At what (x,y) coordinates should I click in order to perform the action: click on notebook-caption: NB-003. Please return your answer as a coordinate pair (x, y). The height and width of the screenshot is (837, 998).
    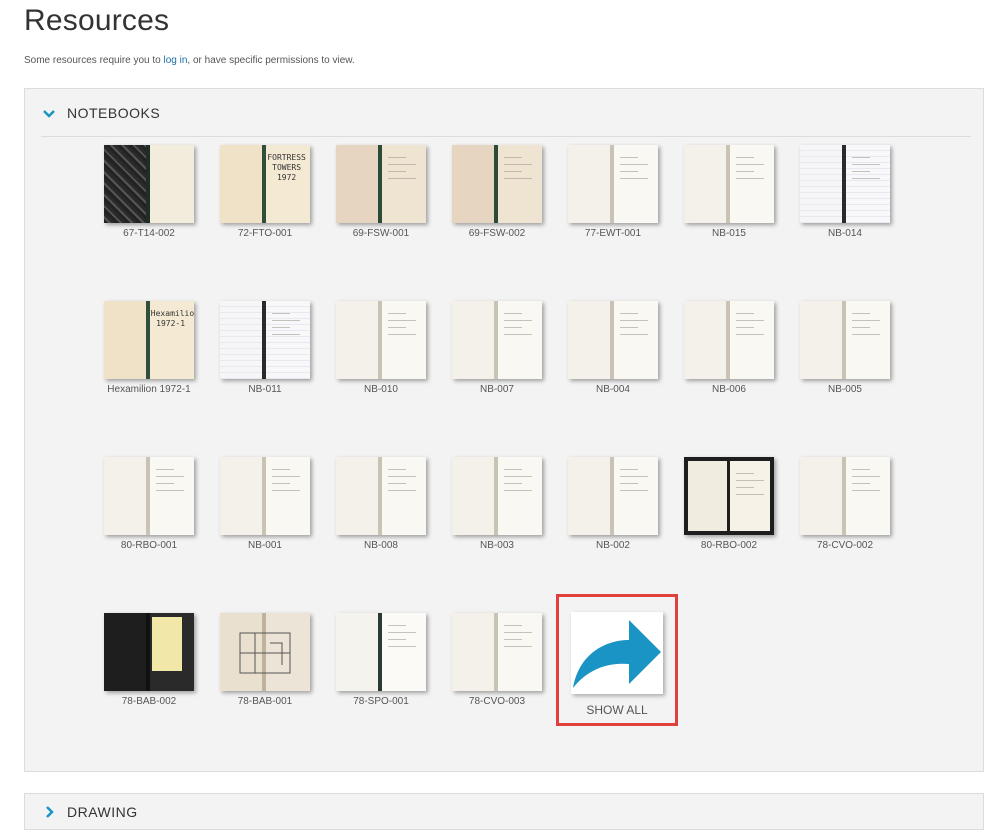
    Looking at the image, I should click on (497, 545).